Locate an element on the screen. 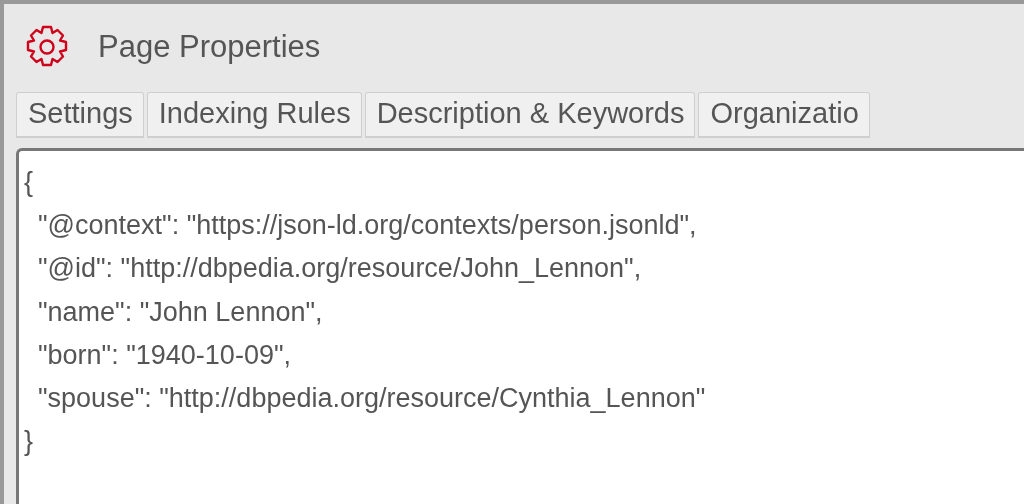 The height and width of the screenshot is (504, 1024). code-line: "@id": "http://dbpedia.org/resource/John_Lennon", is located at coordinates (340, 269).